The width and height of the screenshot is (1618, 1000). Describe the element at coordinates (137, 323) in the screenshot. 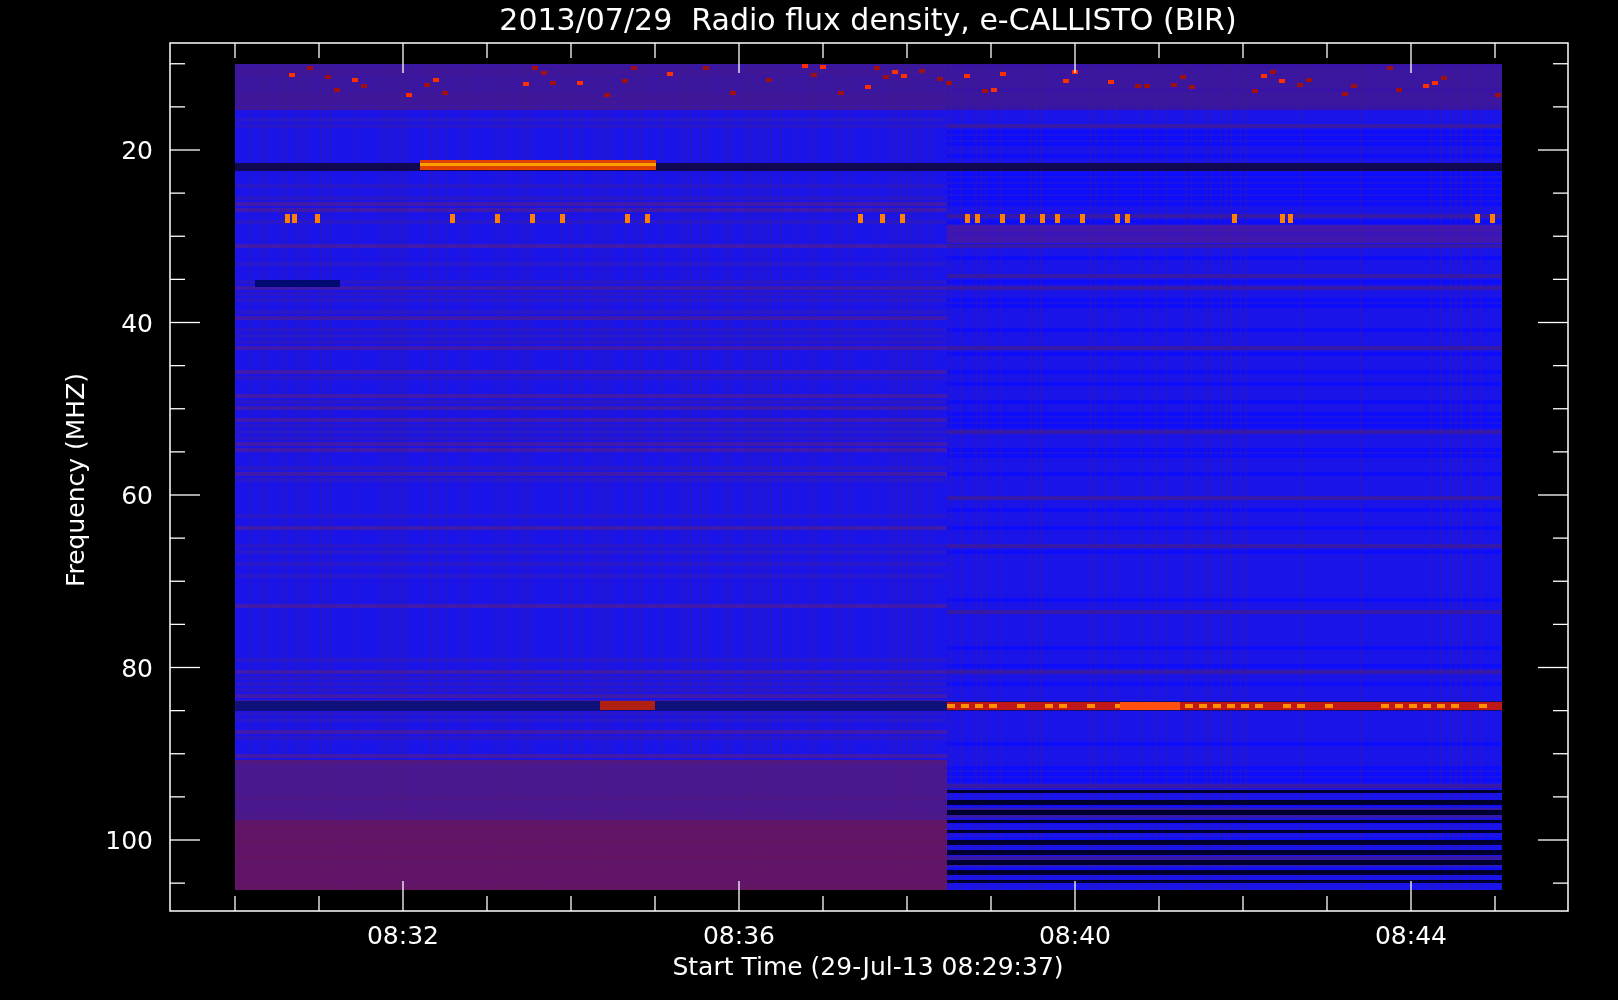

I see `axis-tick-label: 40` at that location.